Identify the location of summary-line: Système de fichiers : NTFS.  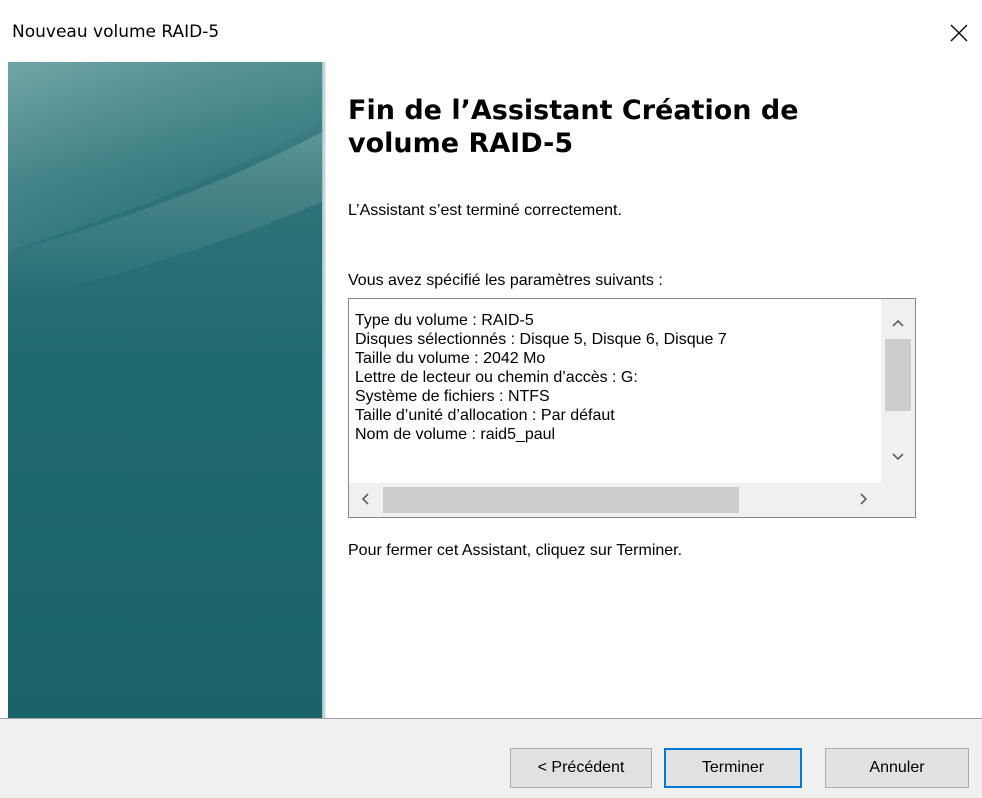
(452, 396).